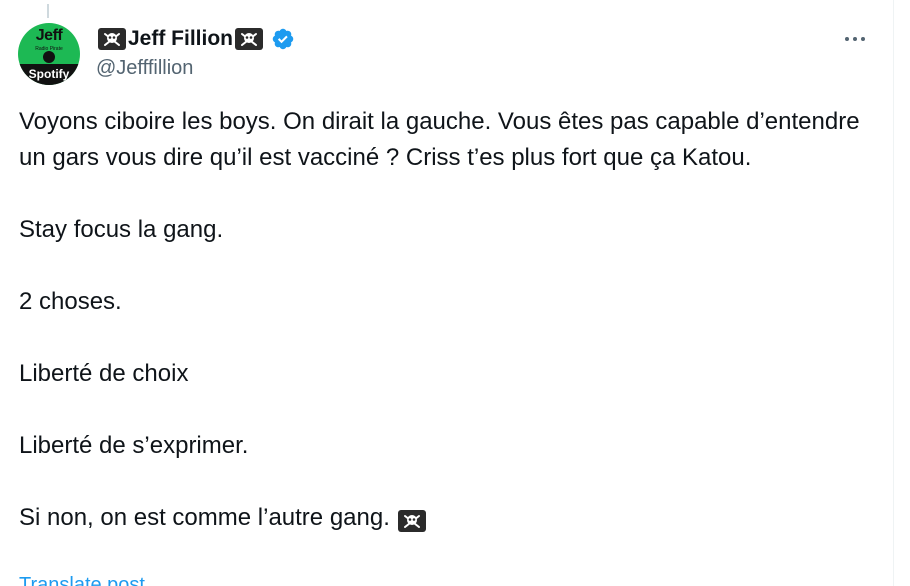 The image size is (910, 586). What do you see at coordinates (48, 11) in the screenshot?
I see `thread-connector-line` at bounding box center [48, 11].